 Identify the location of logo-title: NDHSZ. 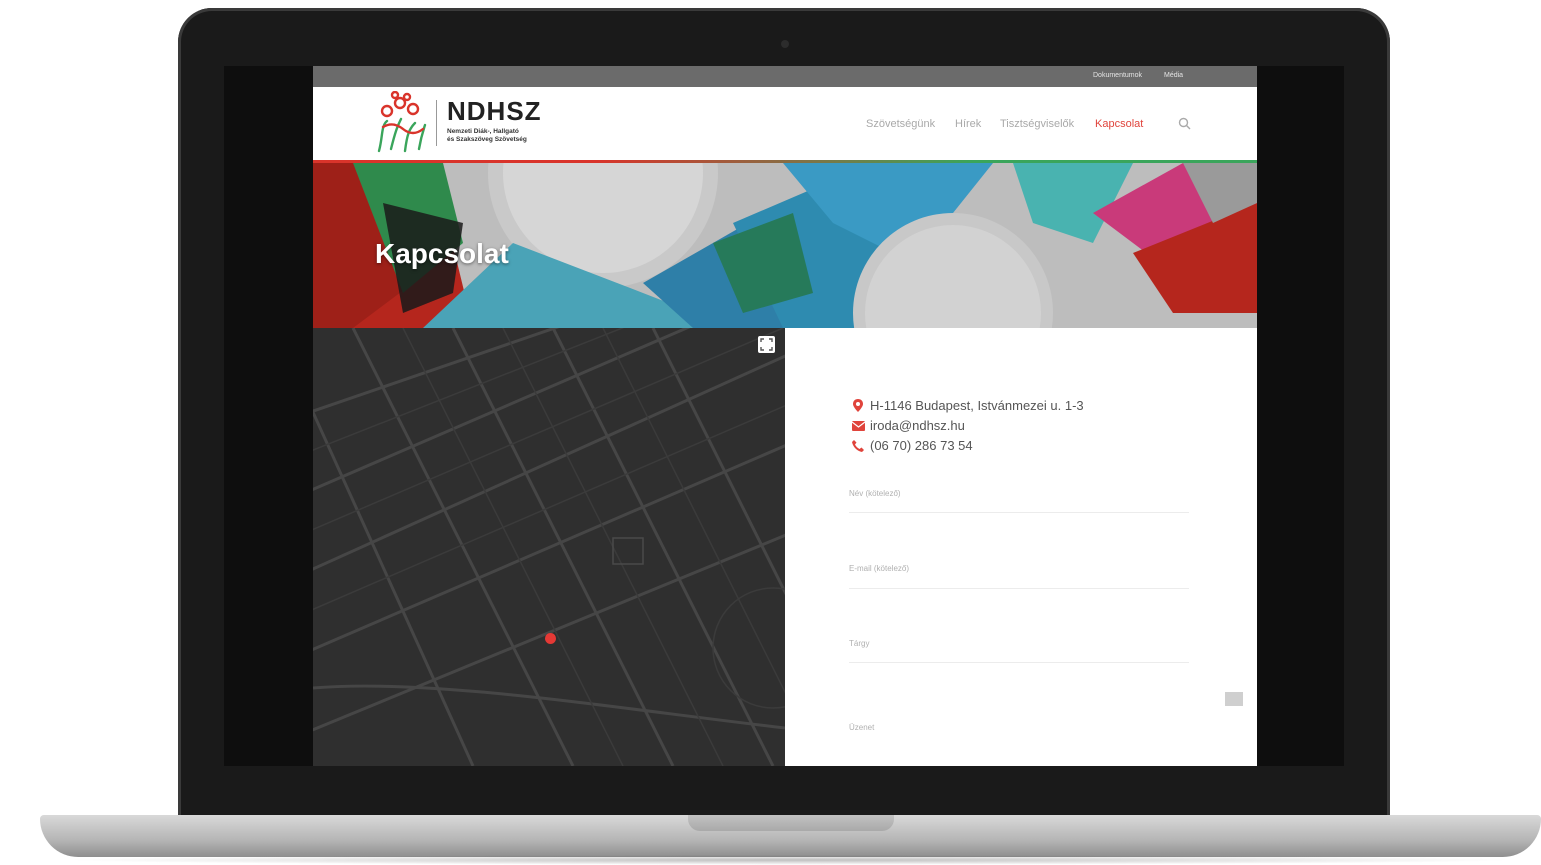
(494, 111).